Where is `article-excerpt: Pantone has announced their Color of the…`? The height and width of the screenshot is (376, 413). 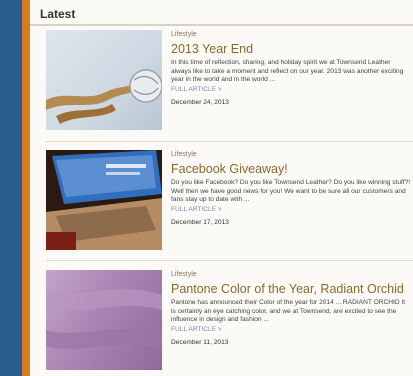 article-excerpt: Pantone has announced their Color of the… is located at coordinates (288, 311).